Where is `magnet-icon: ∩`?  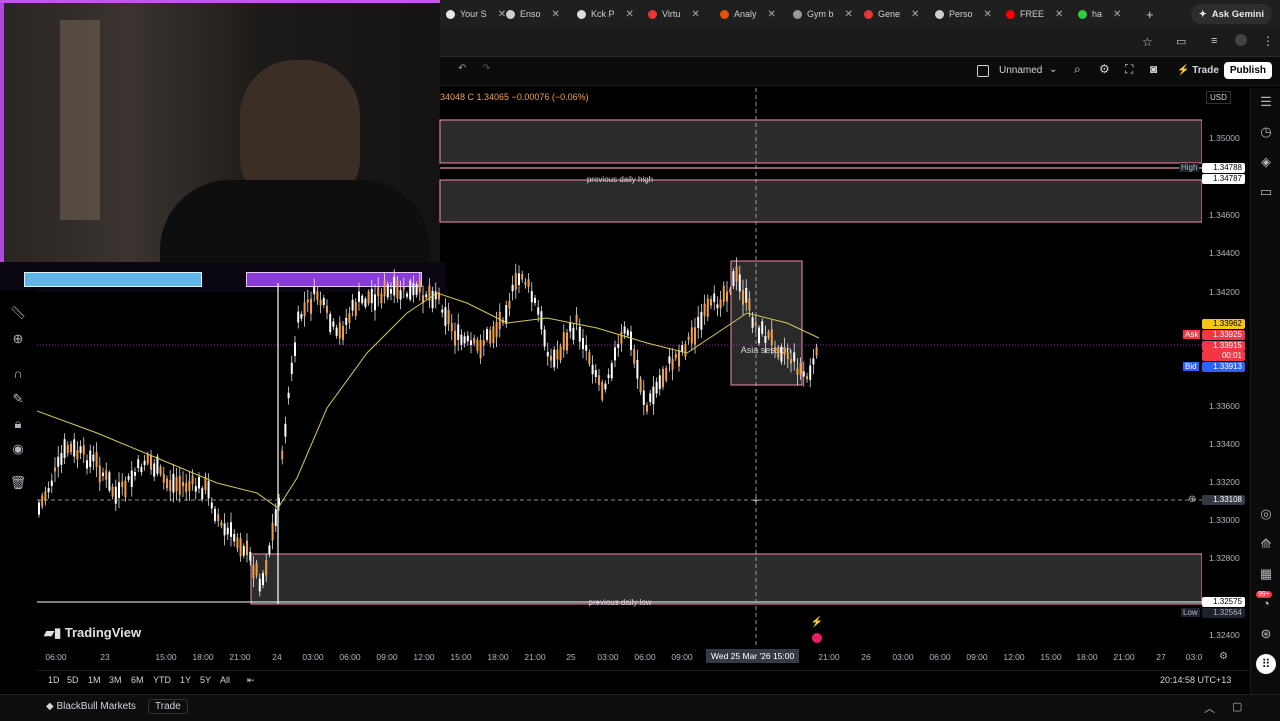
magnet-icon: ∩ is located at coordinates (18, 374).